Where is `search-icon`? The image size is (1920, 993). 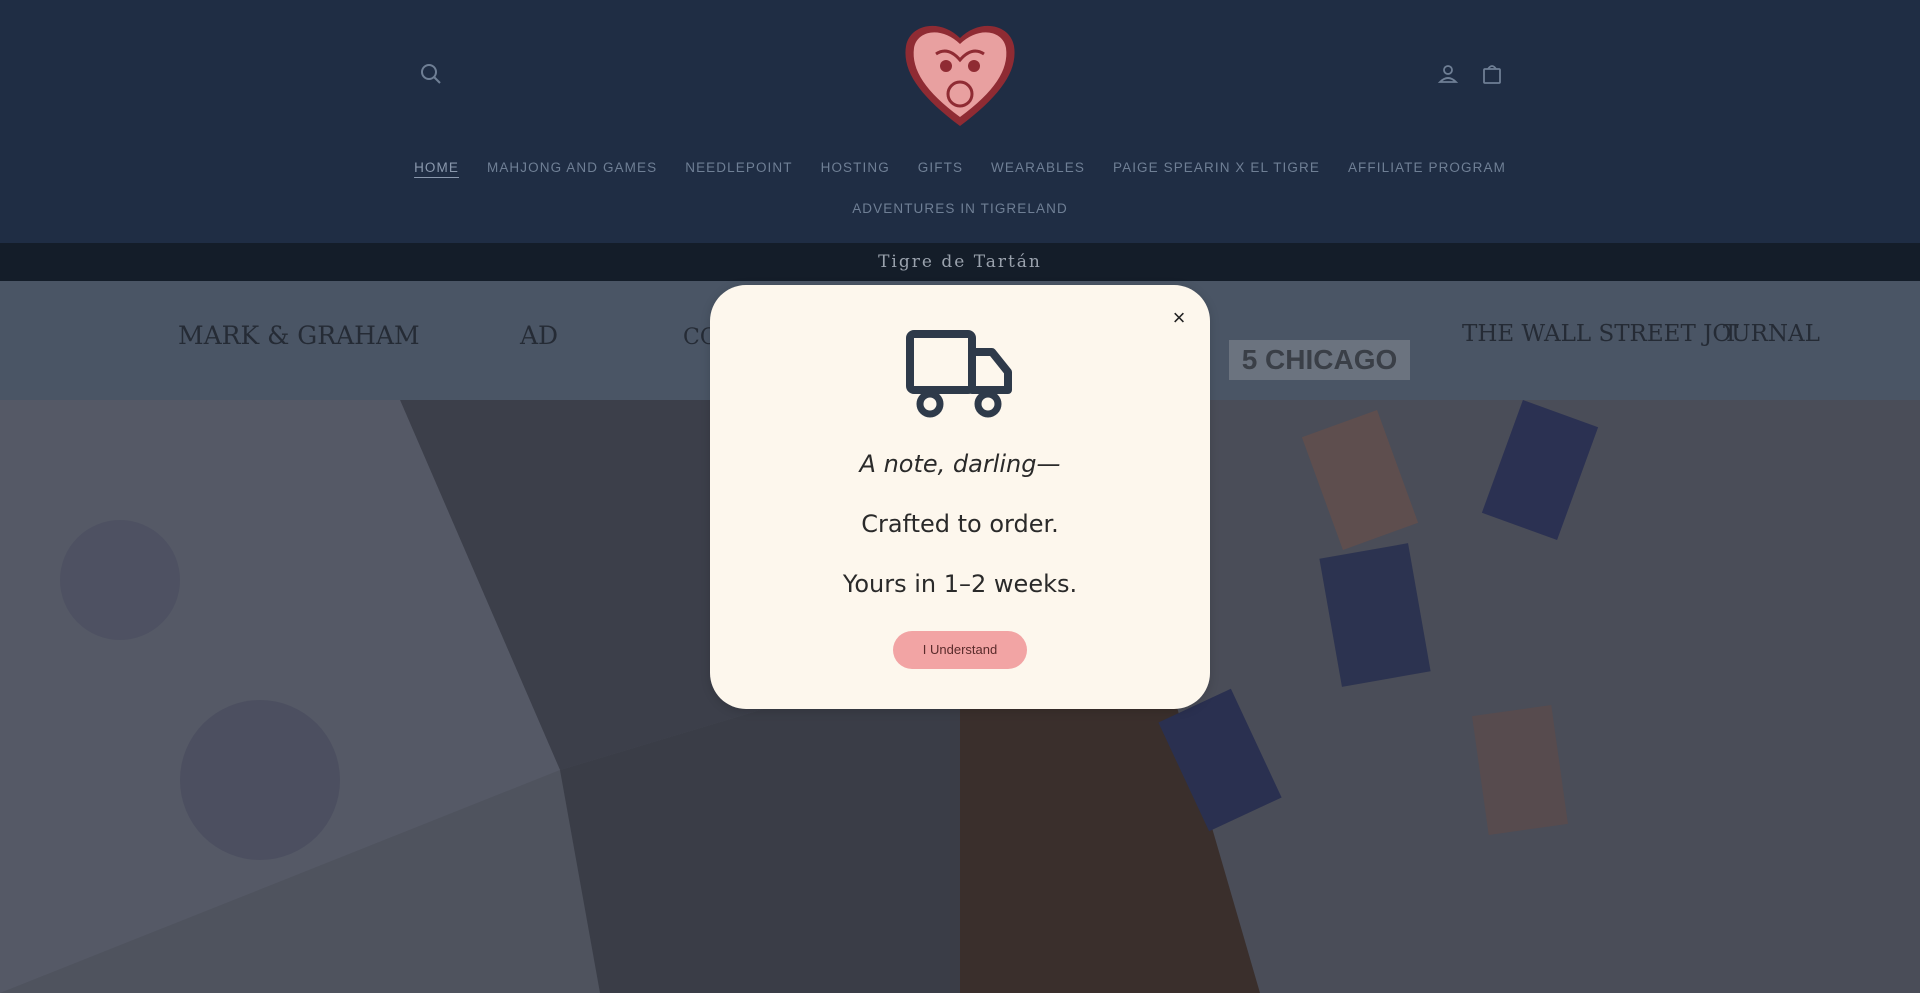
search-icon is located at coordinates (431, 74).